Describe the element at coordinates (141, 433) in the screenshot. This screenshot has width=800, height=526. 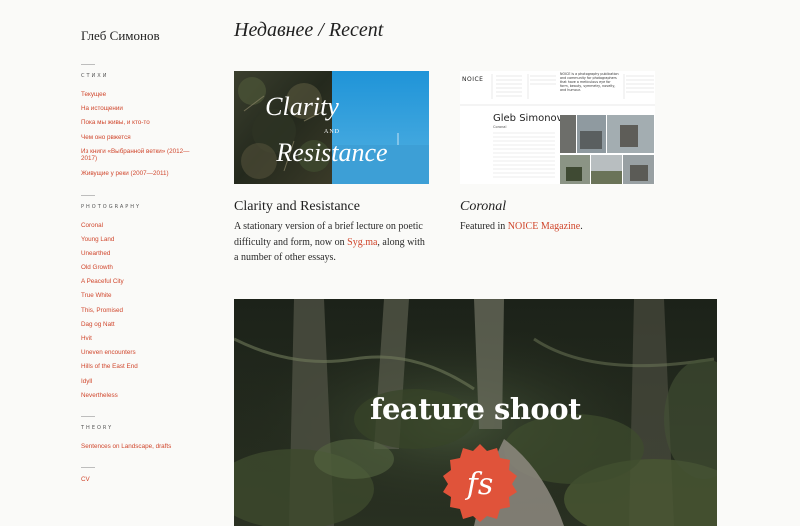
I see `sidebar-section-theory: THEORY Sentences on Landscape, drafts` at that location.